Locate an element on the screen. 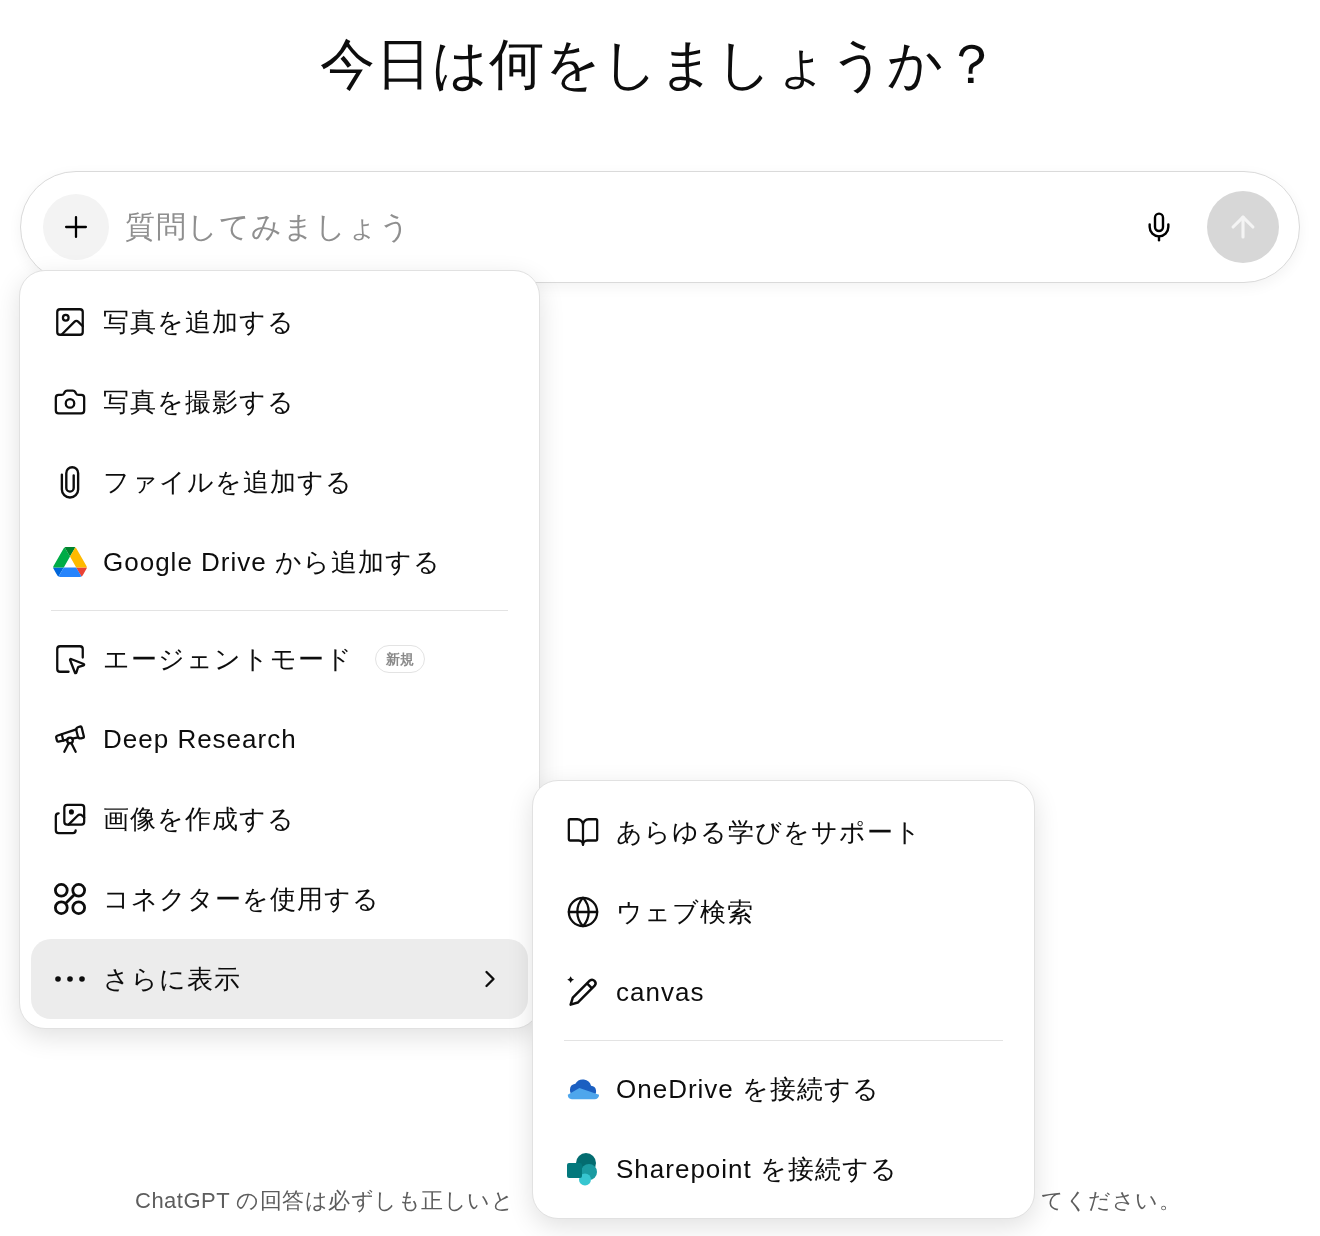 The image size is (1320, 1236). globe-icon is located at coordinates (583, 912).